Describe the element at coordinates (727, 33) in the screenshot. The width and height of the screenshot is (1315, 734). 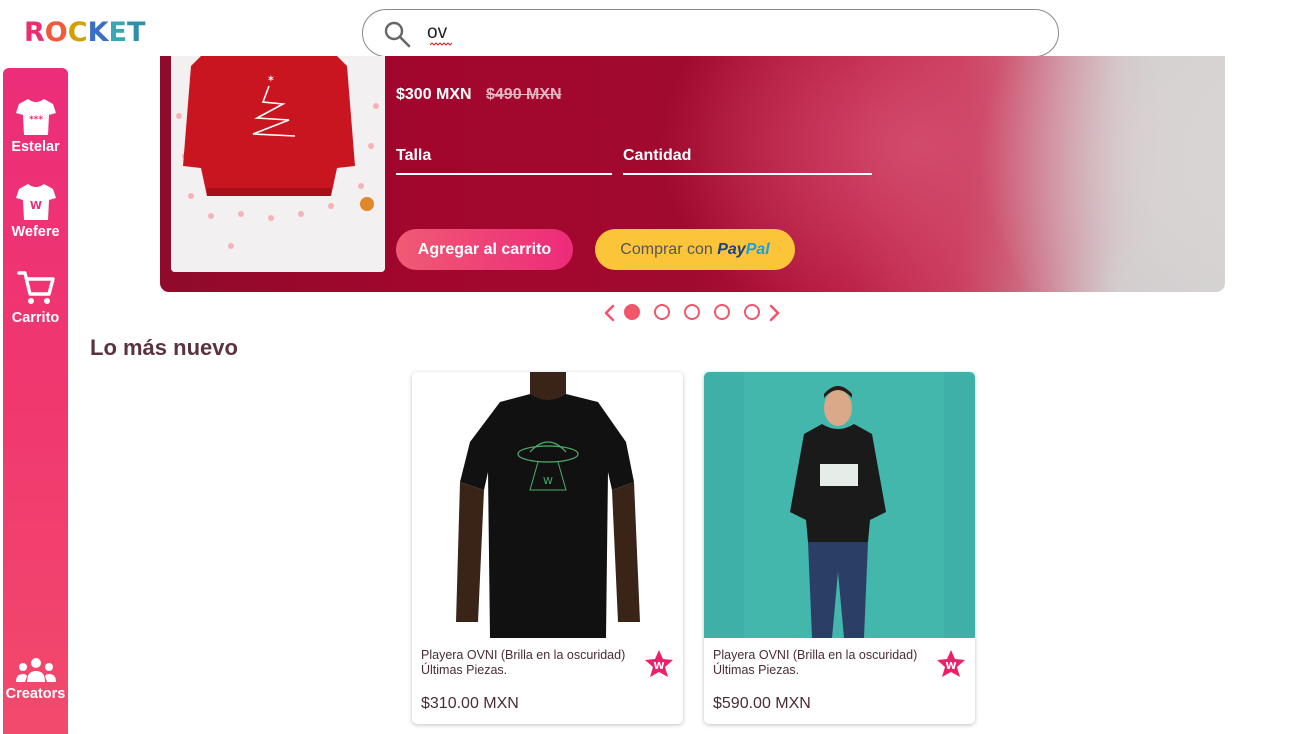
I see `search-input` at that location.